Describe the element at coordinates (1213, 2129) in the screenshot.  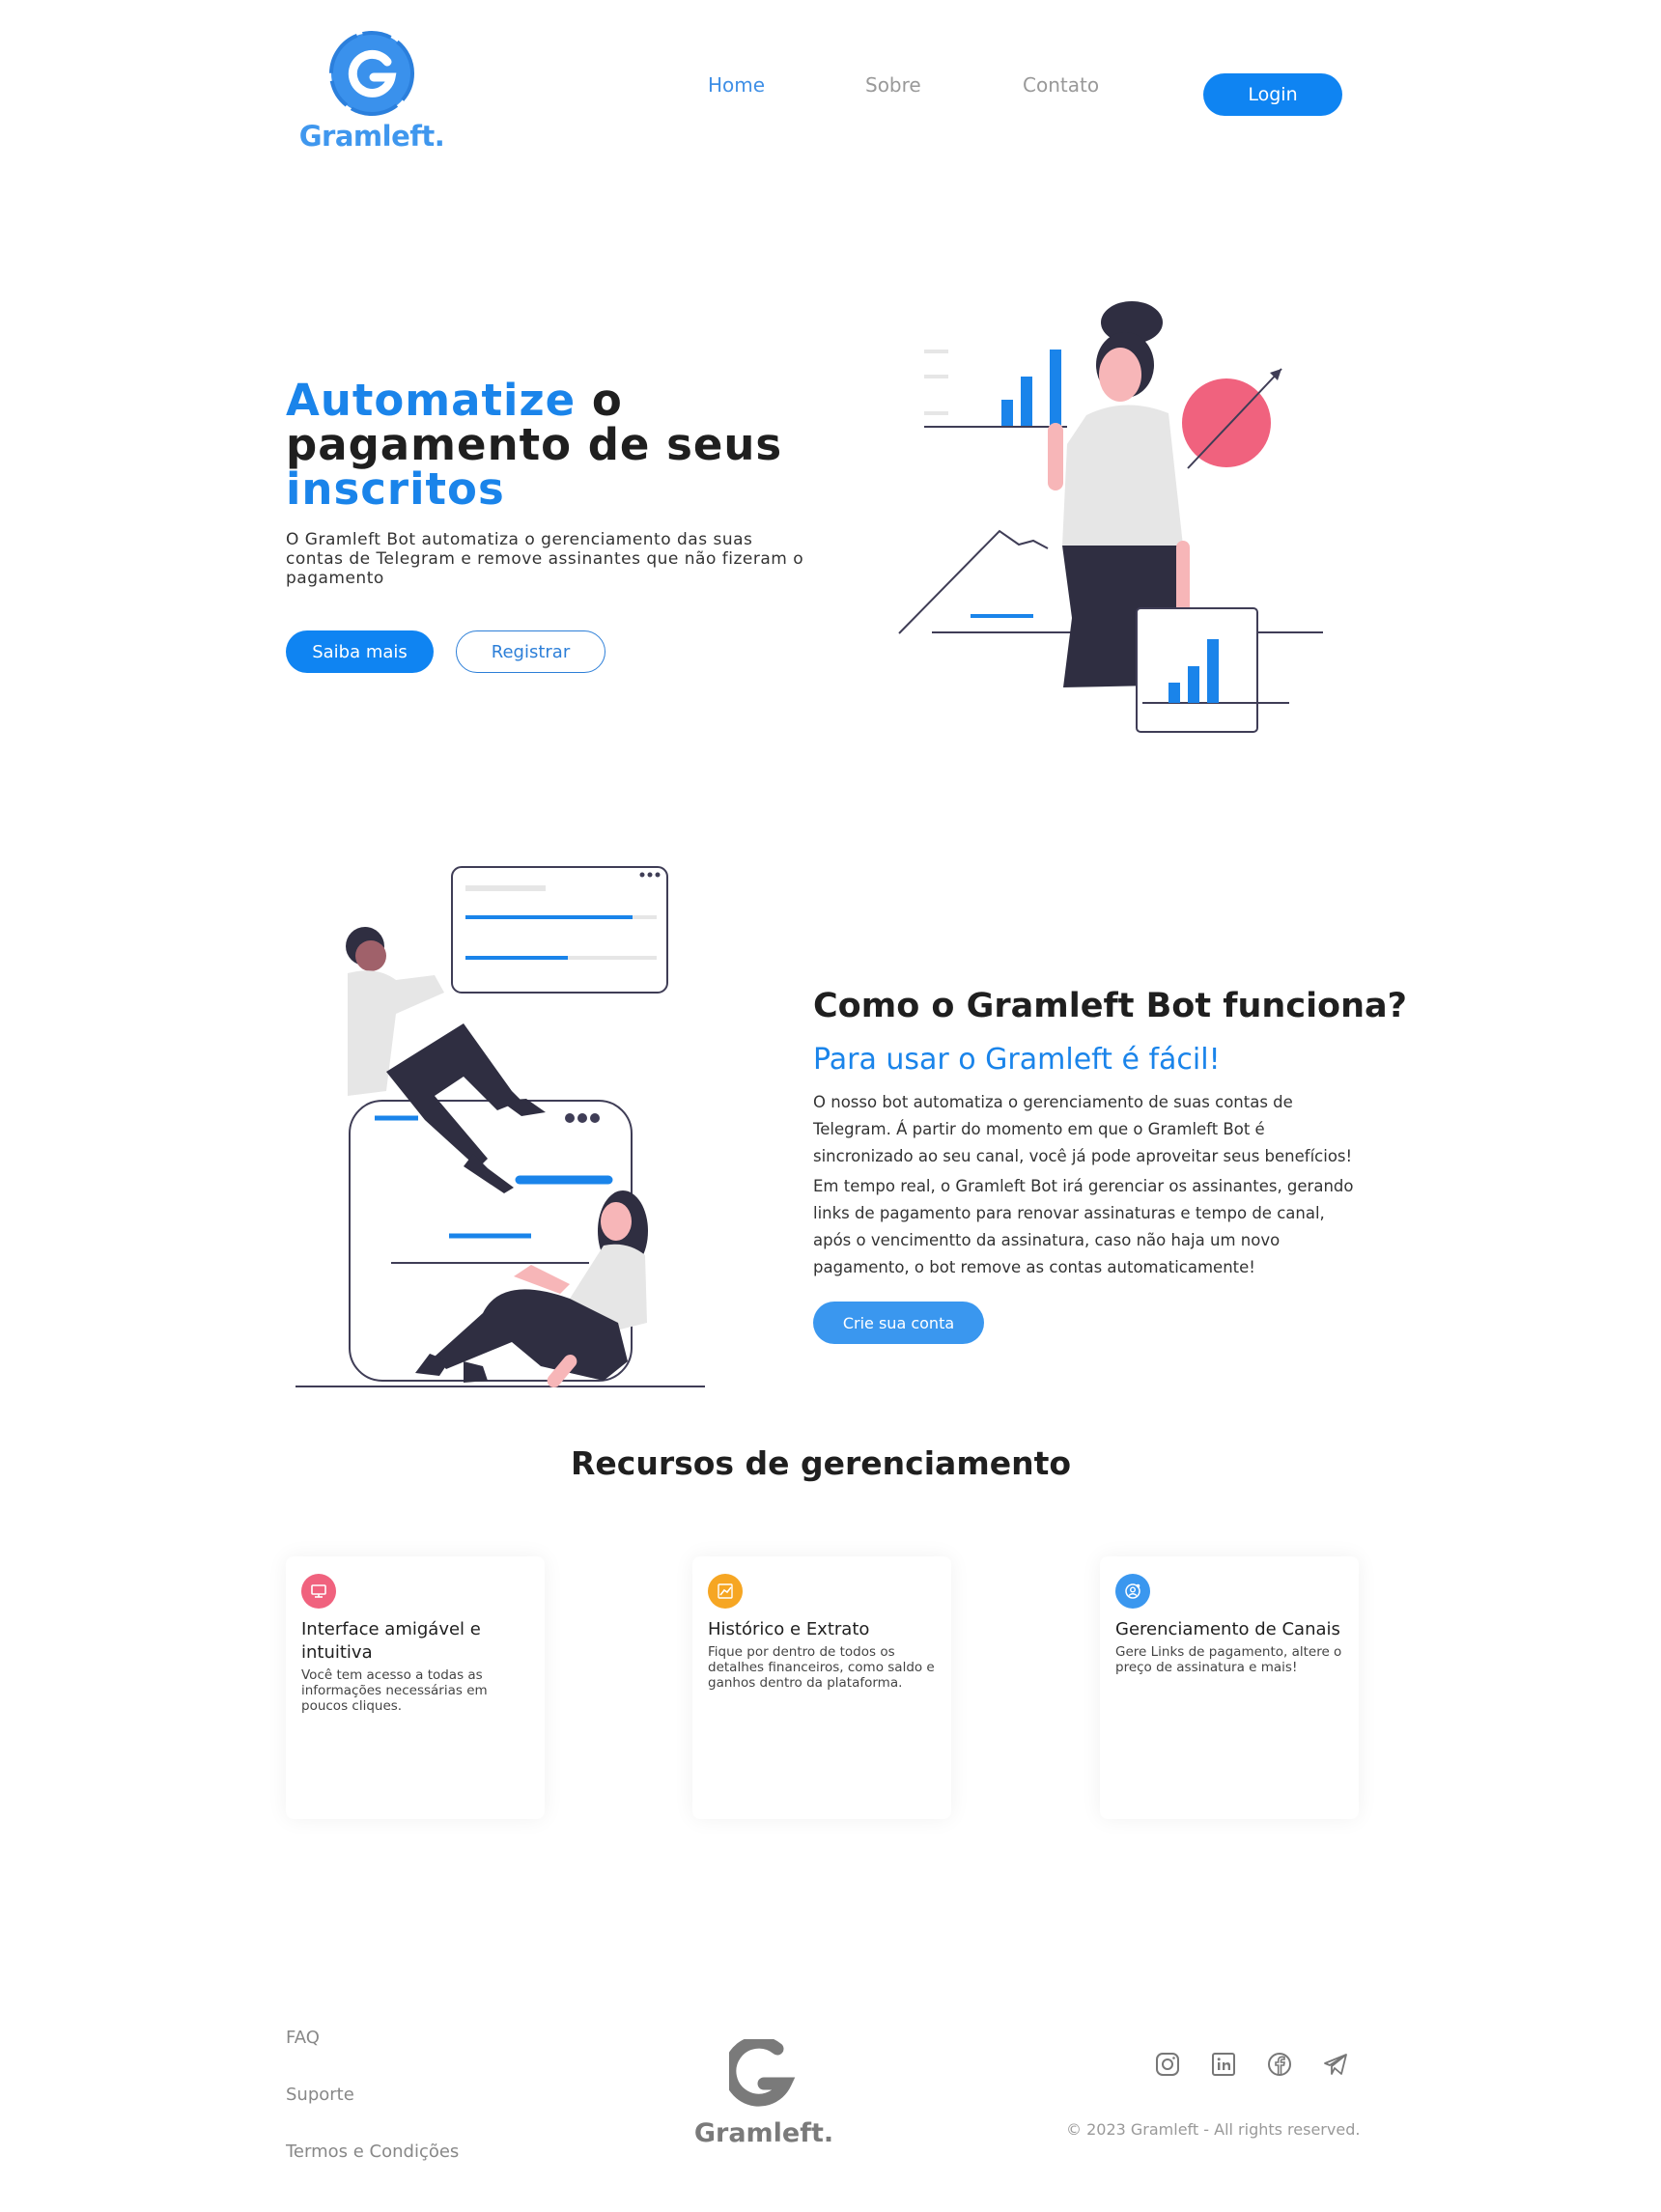
I see `copyright: © 2023 Gramleft - All rights reserved.` at that location.